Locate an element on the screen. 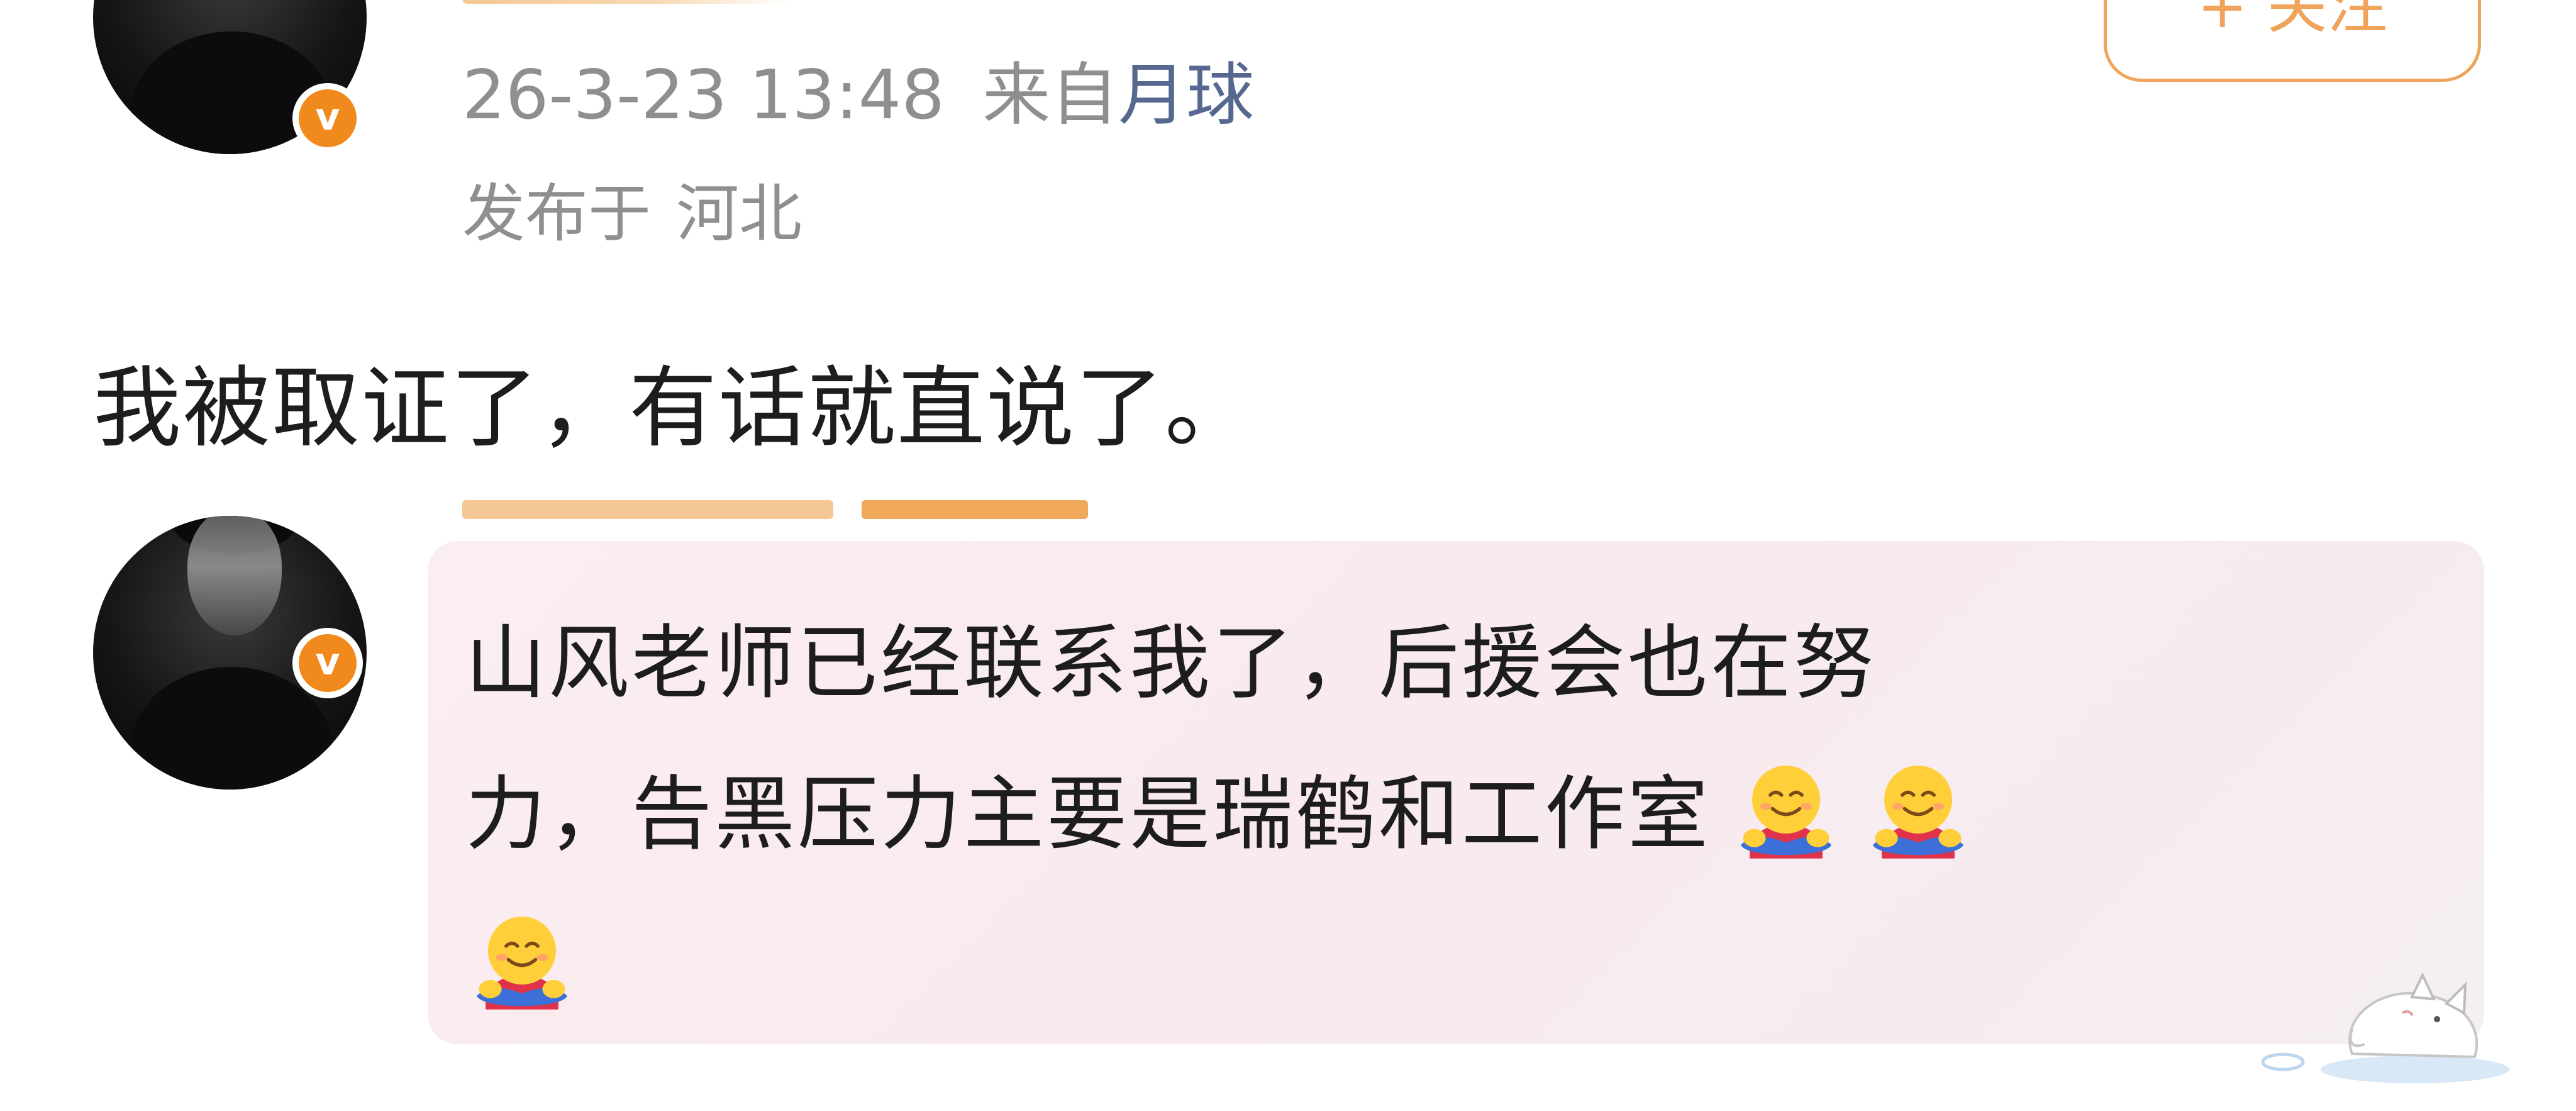 The width and height of the screenshot is (2576, 1111). follow-button-label: + 关注 is located at coordinates (2292, 21).